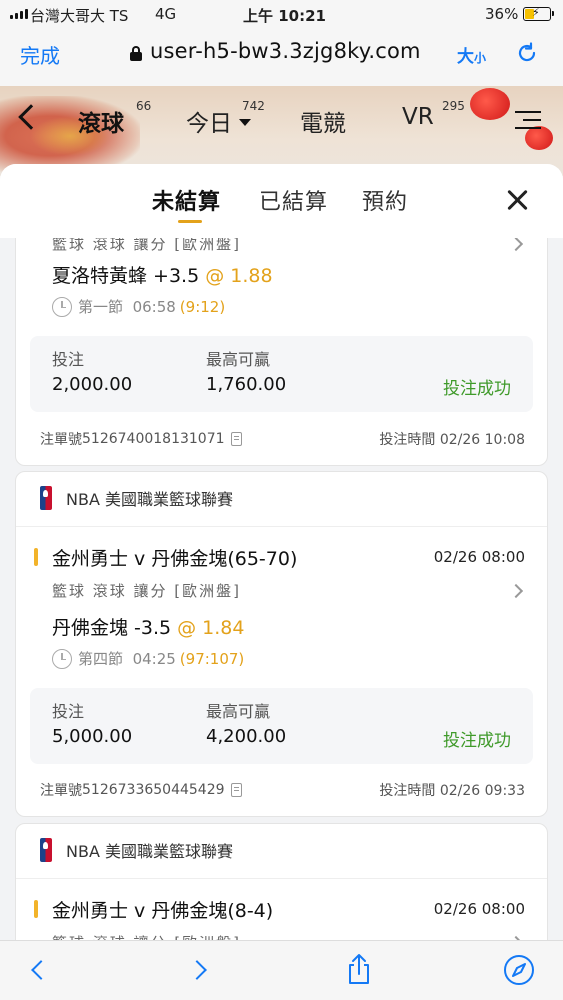  I want to click on done-button: 完成, so click(40, 54).